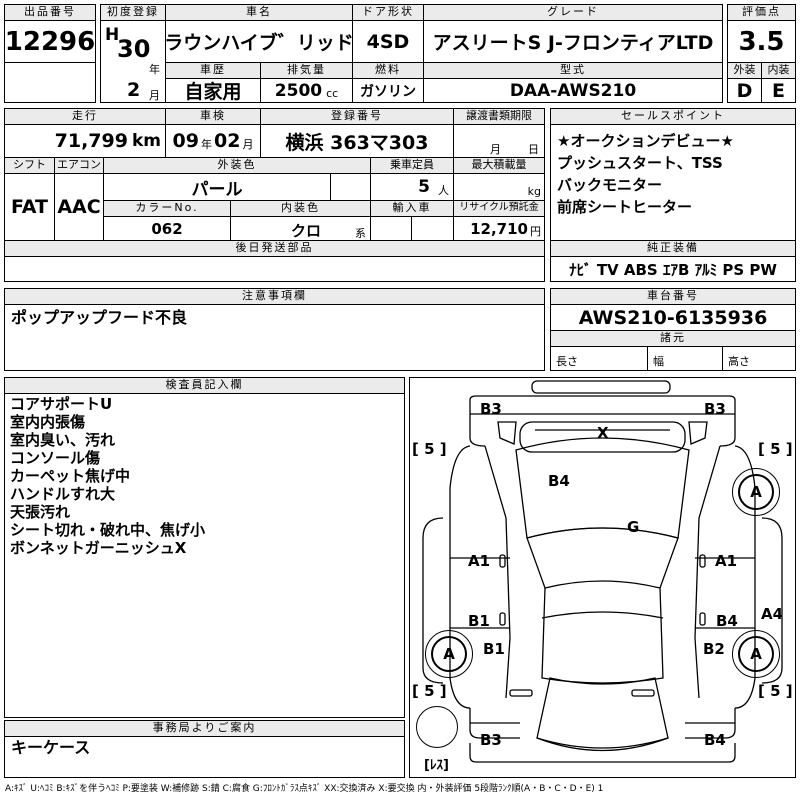  I want to click on score: 3.5, so click(761, 41).